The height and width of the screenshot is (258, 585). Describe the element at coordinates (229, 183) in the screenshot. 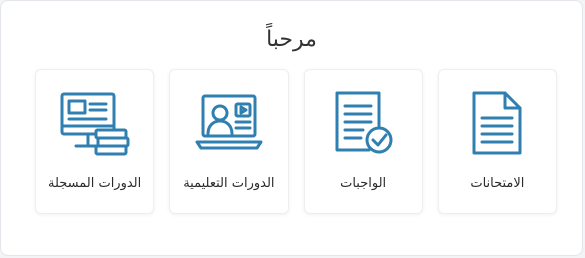

I see `courses-label: الدورات التعليمية` at that location.